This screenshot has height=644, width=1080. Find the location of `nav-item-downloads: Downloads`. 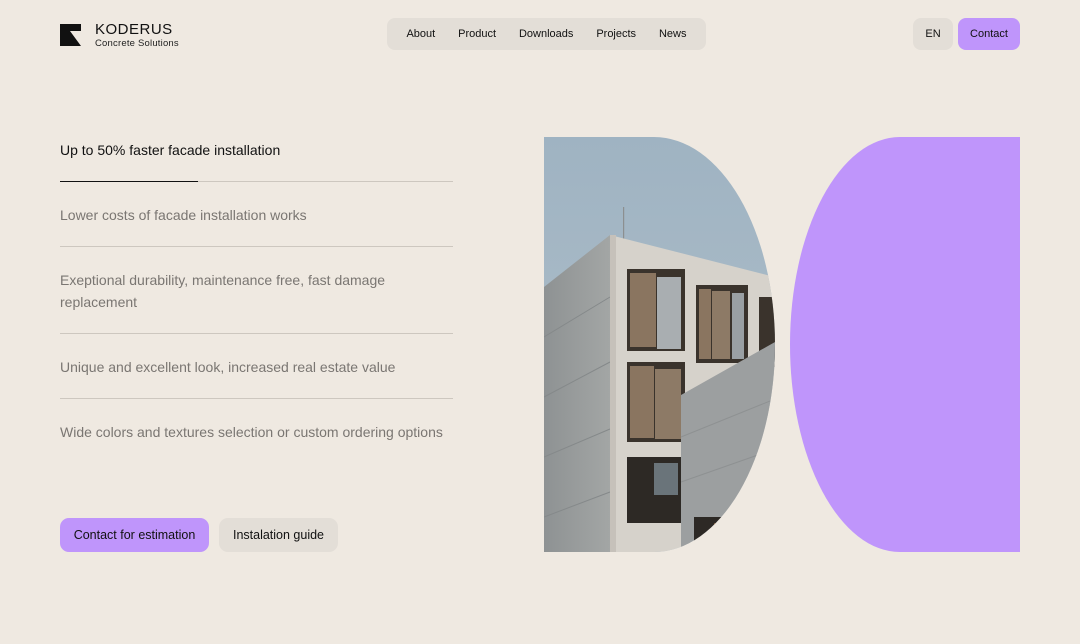

nav-item-downloads: Downloads is located at coordinates (546, 34).